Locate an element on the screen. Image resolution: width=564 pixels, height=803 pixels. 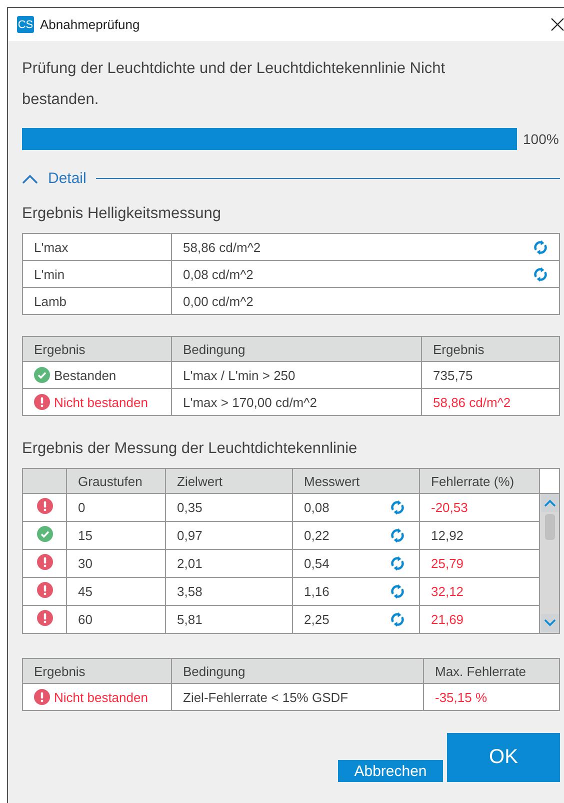
window-title: Abnahmeprüfung is located at coordinates (90, 24).